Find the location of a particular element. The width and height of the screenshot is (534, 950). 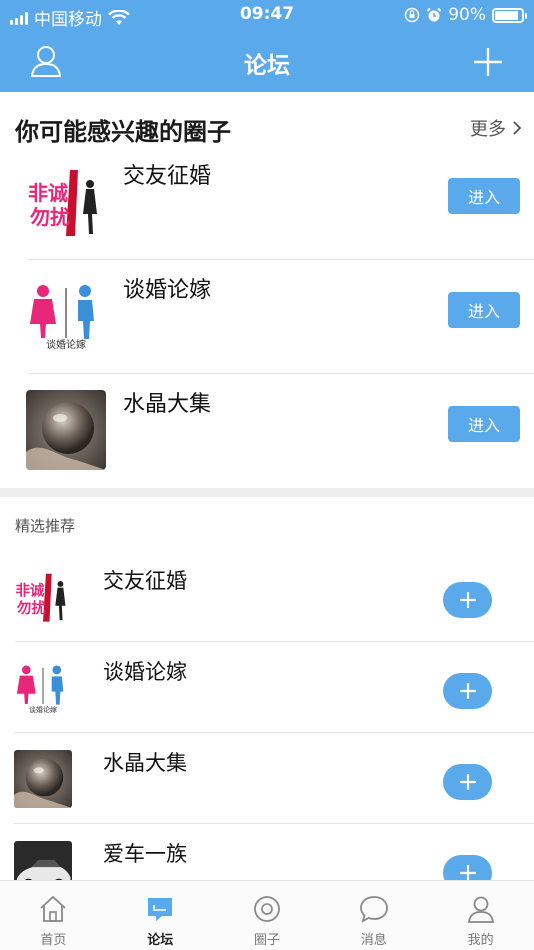

alarm-icon is located at coordinates (434, 14).